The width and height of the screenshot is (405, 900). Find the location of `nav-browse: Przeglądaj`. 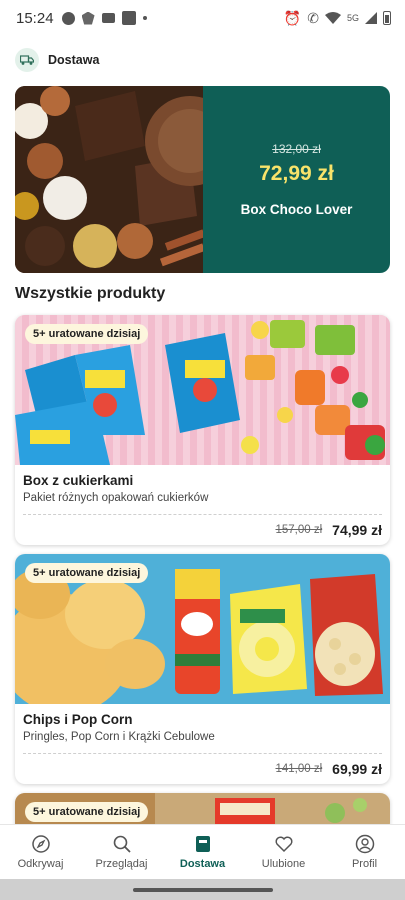

nav-browse: Przeglądaj is located at coordinates (122, 852).